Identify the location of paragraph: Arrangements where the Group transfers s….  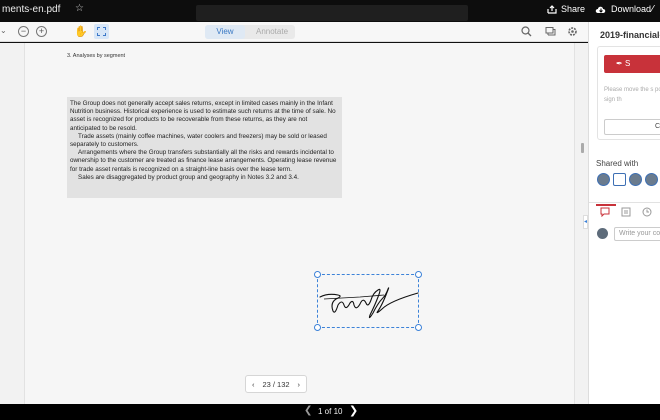
(203, 161).